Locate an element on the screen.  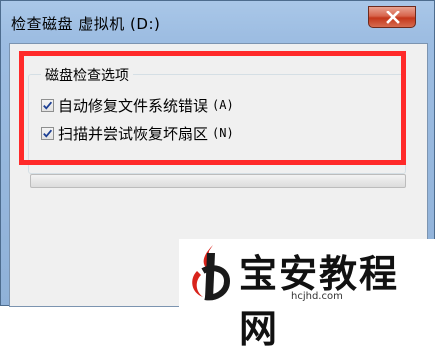
logo-icon is located at coordinates (211, 273).